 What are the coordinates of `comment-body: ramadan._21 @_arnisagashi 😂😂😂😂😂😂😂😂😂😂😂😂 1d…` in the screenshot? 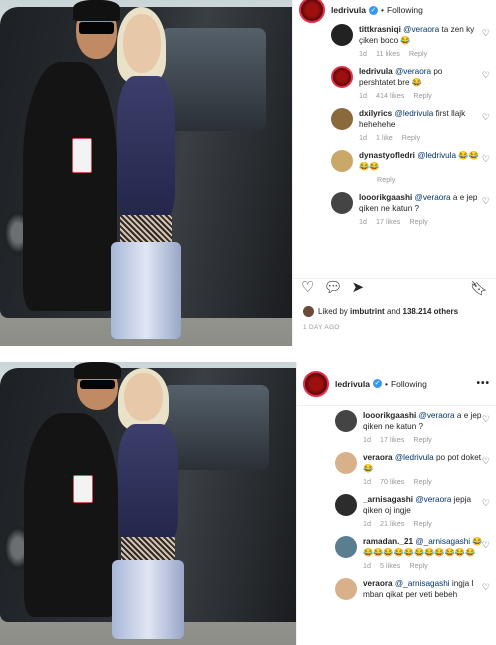 It's located at (424, 555).